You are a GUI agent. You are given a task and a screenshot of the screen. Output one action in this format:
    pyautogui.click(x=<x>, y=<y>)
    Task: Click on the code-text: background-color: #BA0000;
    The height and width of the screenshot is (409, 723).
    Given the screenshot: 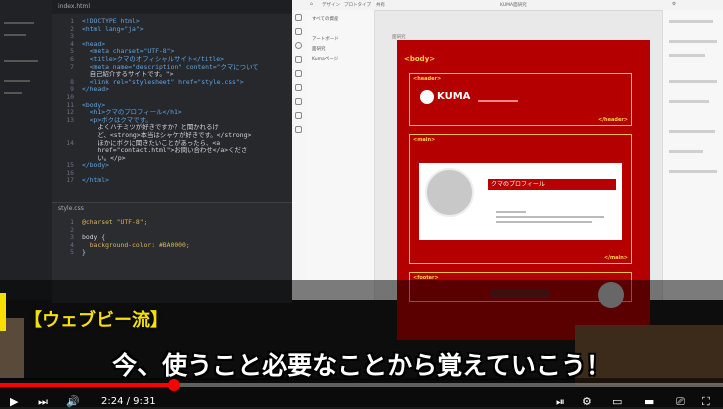 What is the action you would take?
    pyautogui.click(x=136, y=244)
    